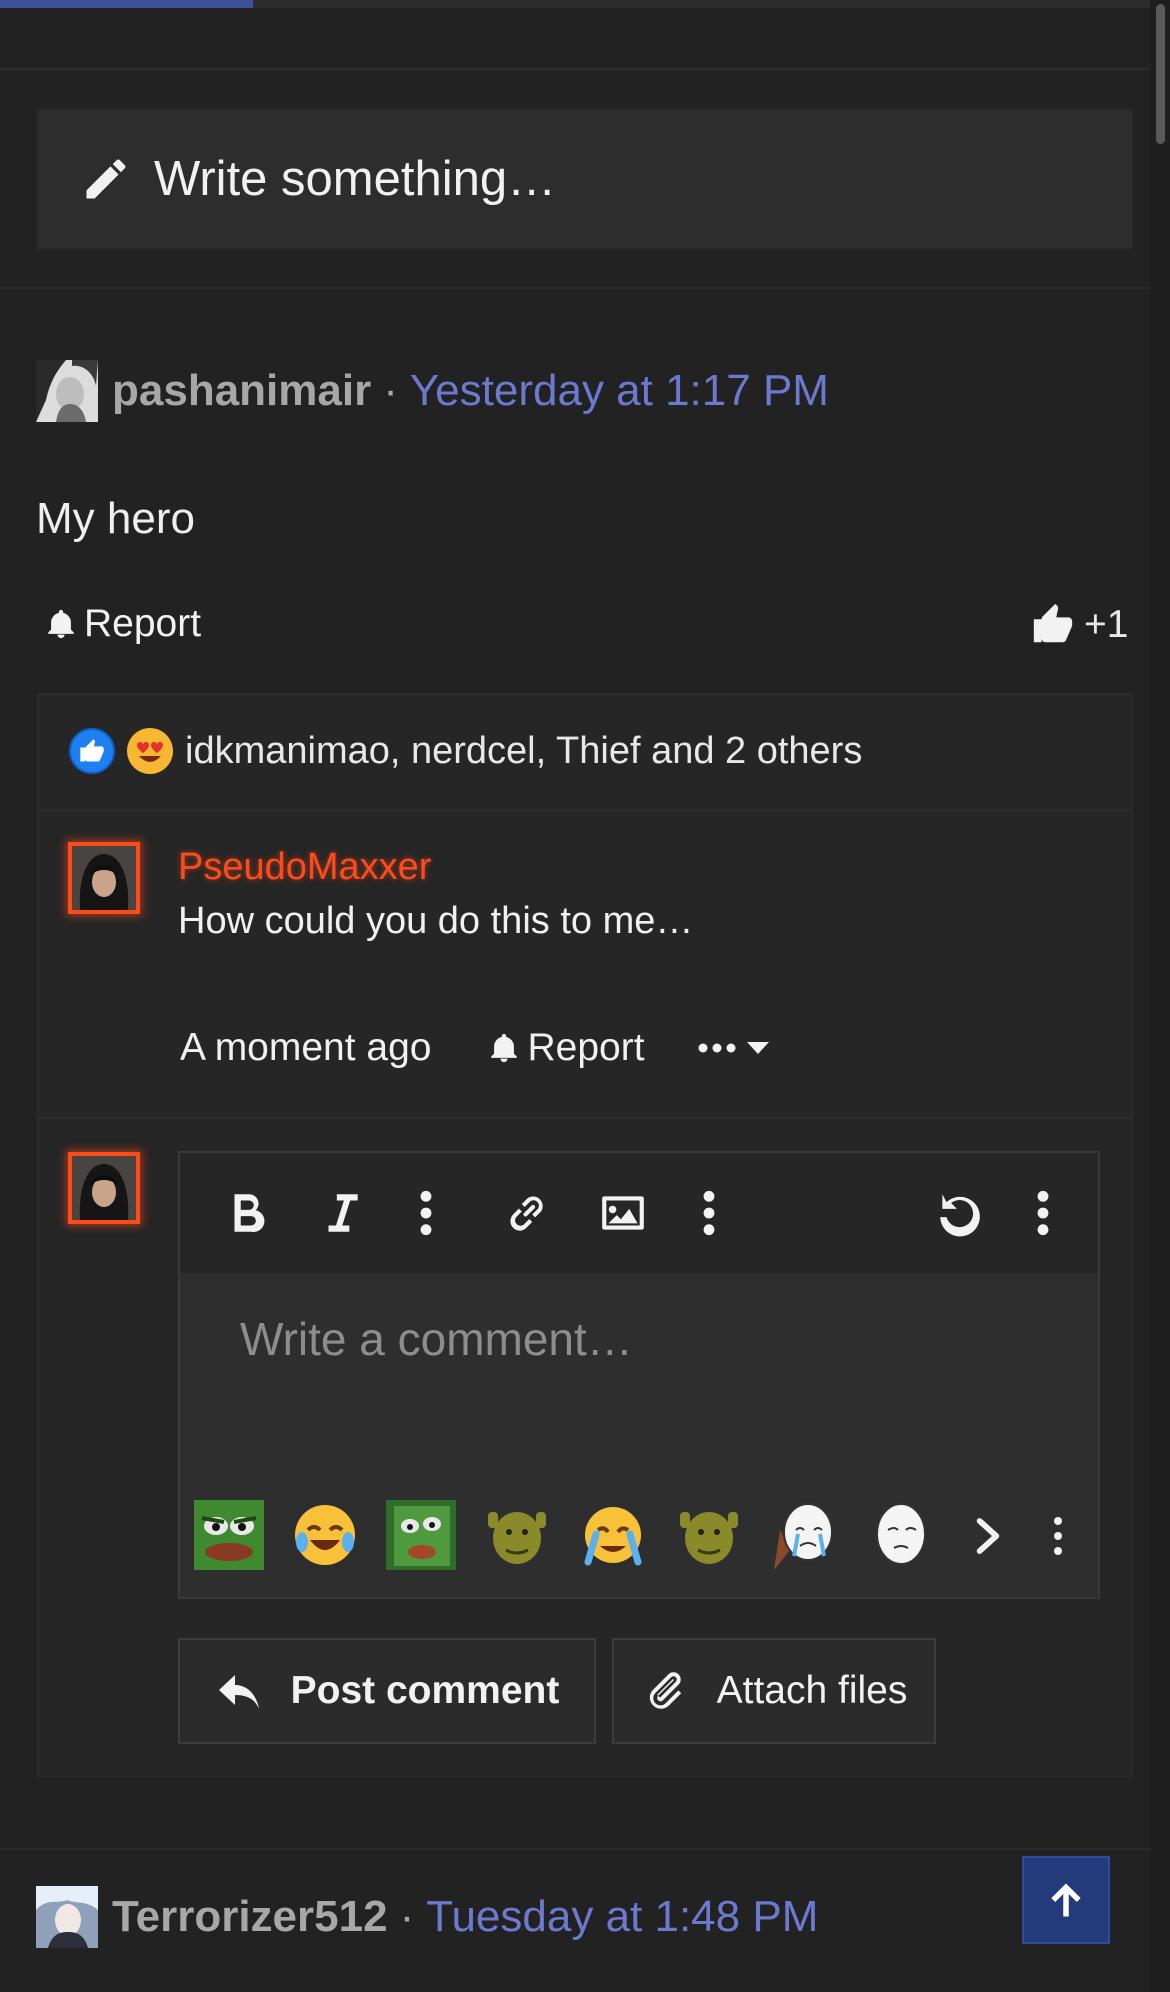 The width and height of the screenshot is (1170, 1992). What do you see at coordinates (325, 1535) in the screenshot?
I see `crying-laughing-emoji` at bounding box center [325, 1535].